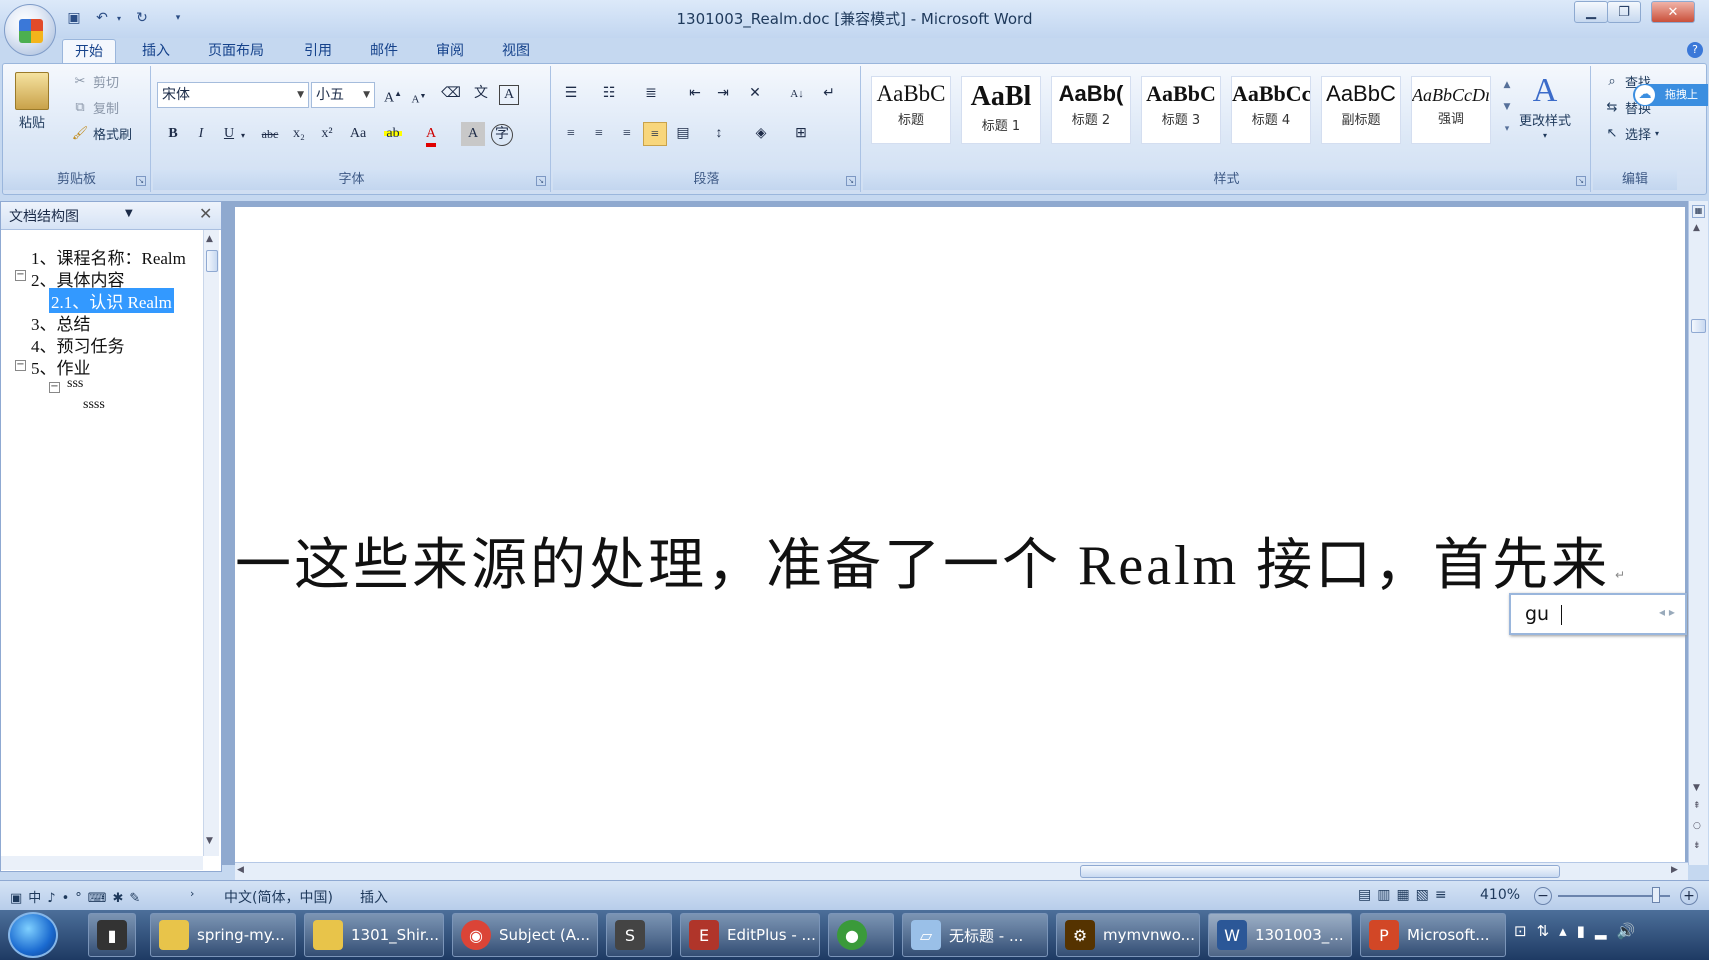 The width and height of the screenshot is (1709, 960). Describe the element at coordinates (384, 51) in the screenshot. I see `tab-mailings: 邮件` at that location.